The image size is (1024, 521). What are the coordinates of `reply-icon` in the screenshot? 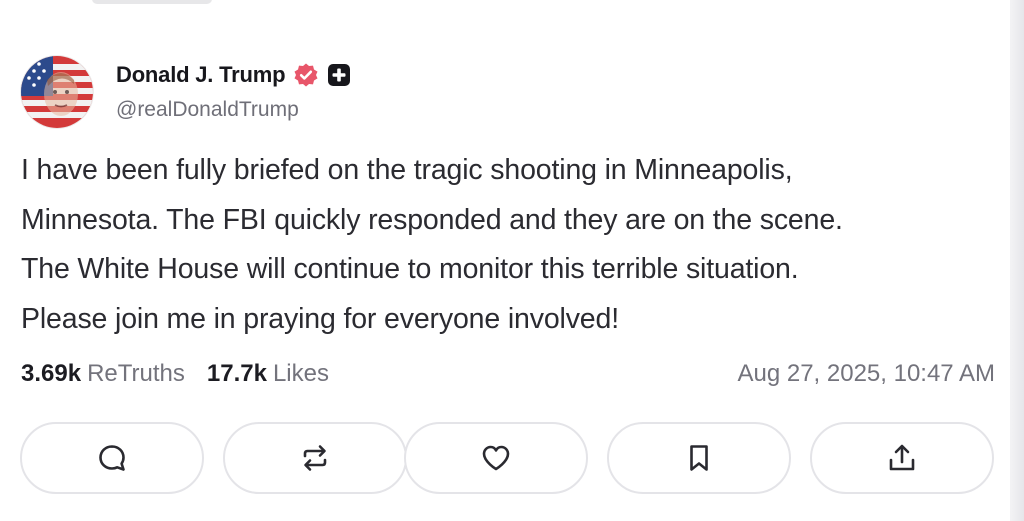 It's located at (112, 458).